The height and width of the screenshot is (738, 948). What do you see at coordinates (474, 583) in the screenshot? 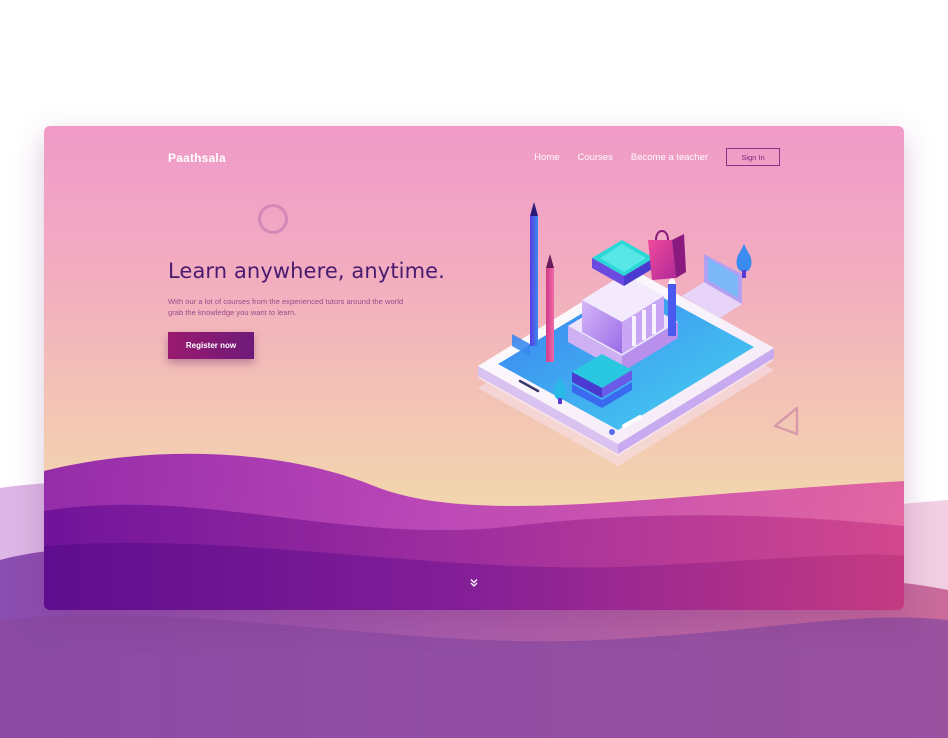
I see `double-chevron-down-icon` at bounding box center [474, 583].